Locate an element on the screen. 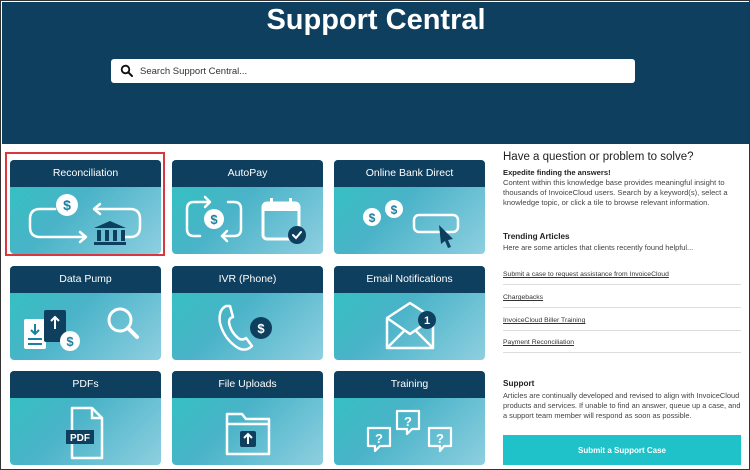 The image size is (750, 470). envelope-notification-icon: 1 is located at coordinates (410, 325).